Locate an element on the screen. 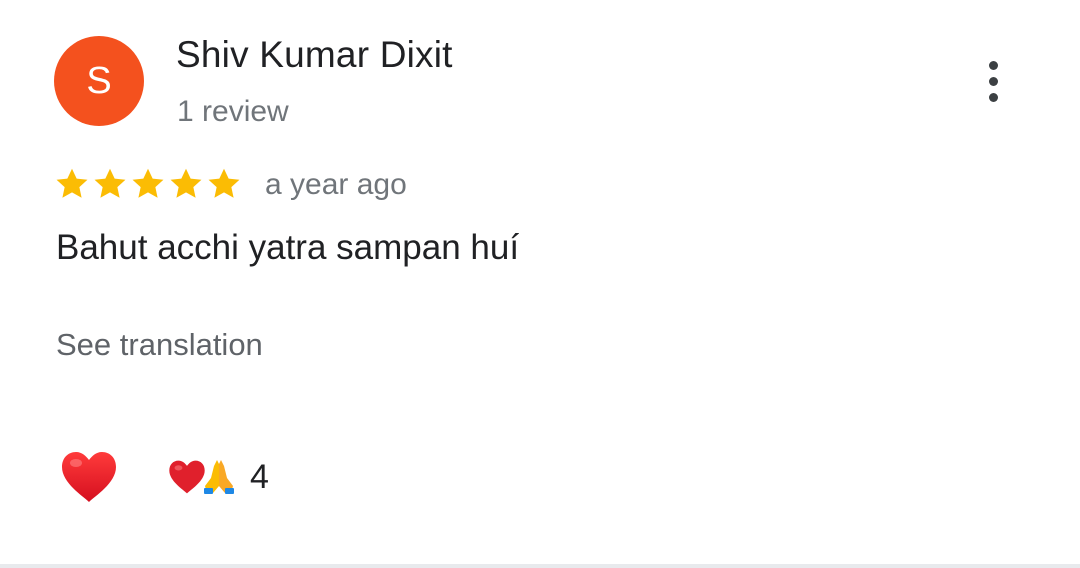 The image size is (1080, 568). reviewer-name: Shiv Kumar Dixit is located at coordinates (314, 55).